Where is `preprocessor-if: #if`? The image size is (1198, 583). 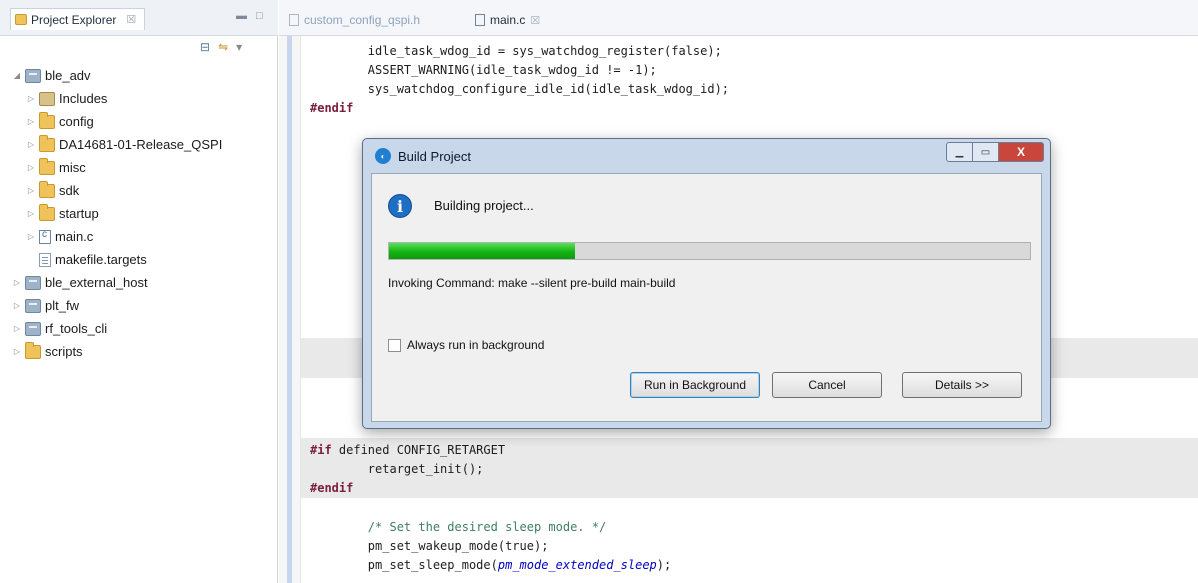
preprocessor-if: #if is located at coordinates (321, 450).